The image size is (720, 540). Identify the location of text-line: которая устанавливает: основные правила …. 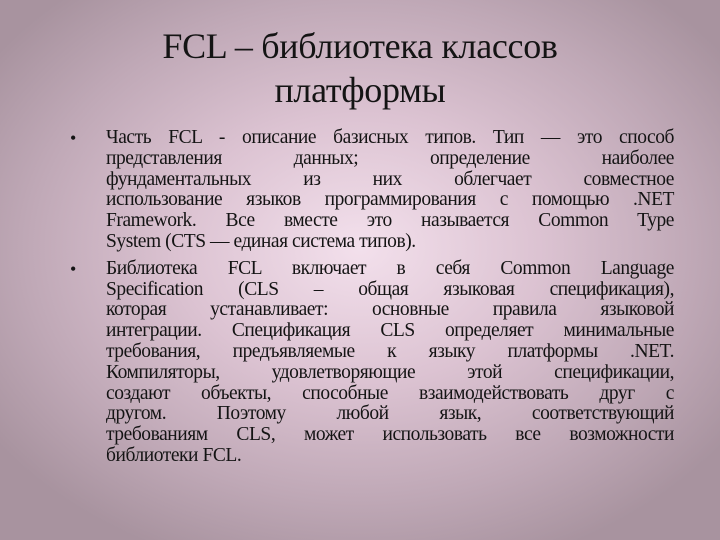
(390, 310).